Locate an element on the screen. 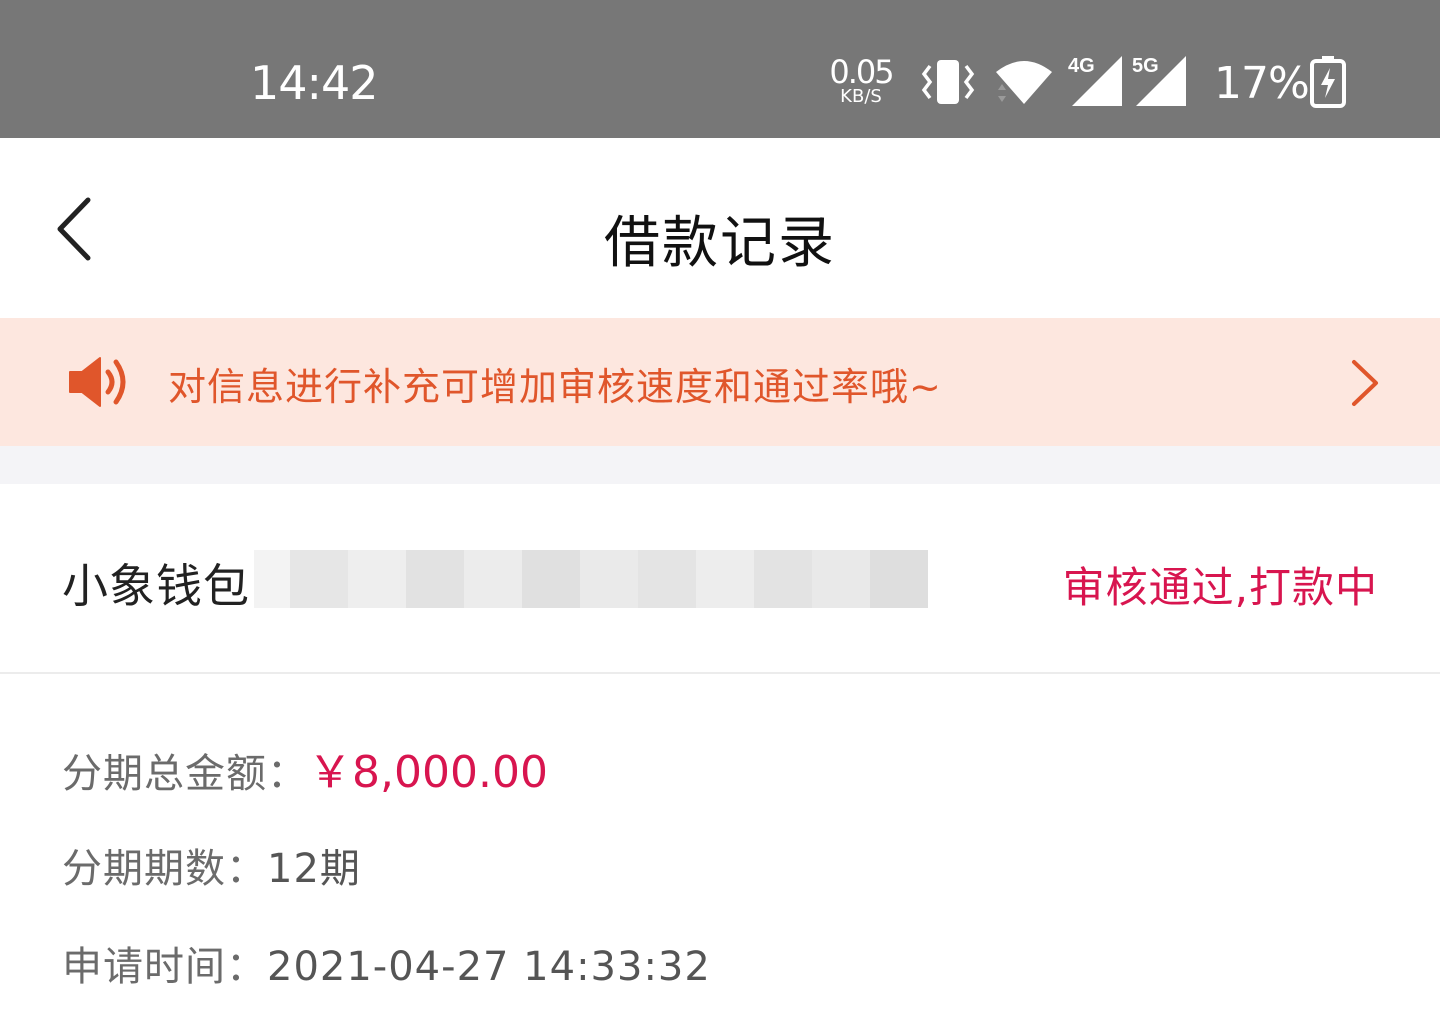  field-value-periods: 12期 is located at coordinates (314, 869).